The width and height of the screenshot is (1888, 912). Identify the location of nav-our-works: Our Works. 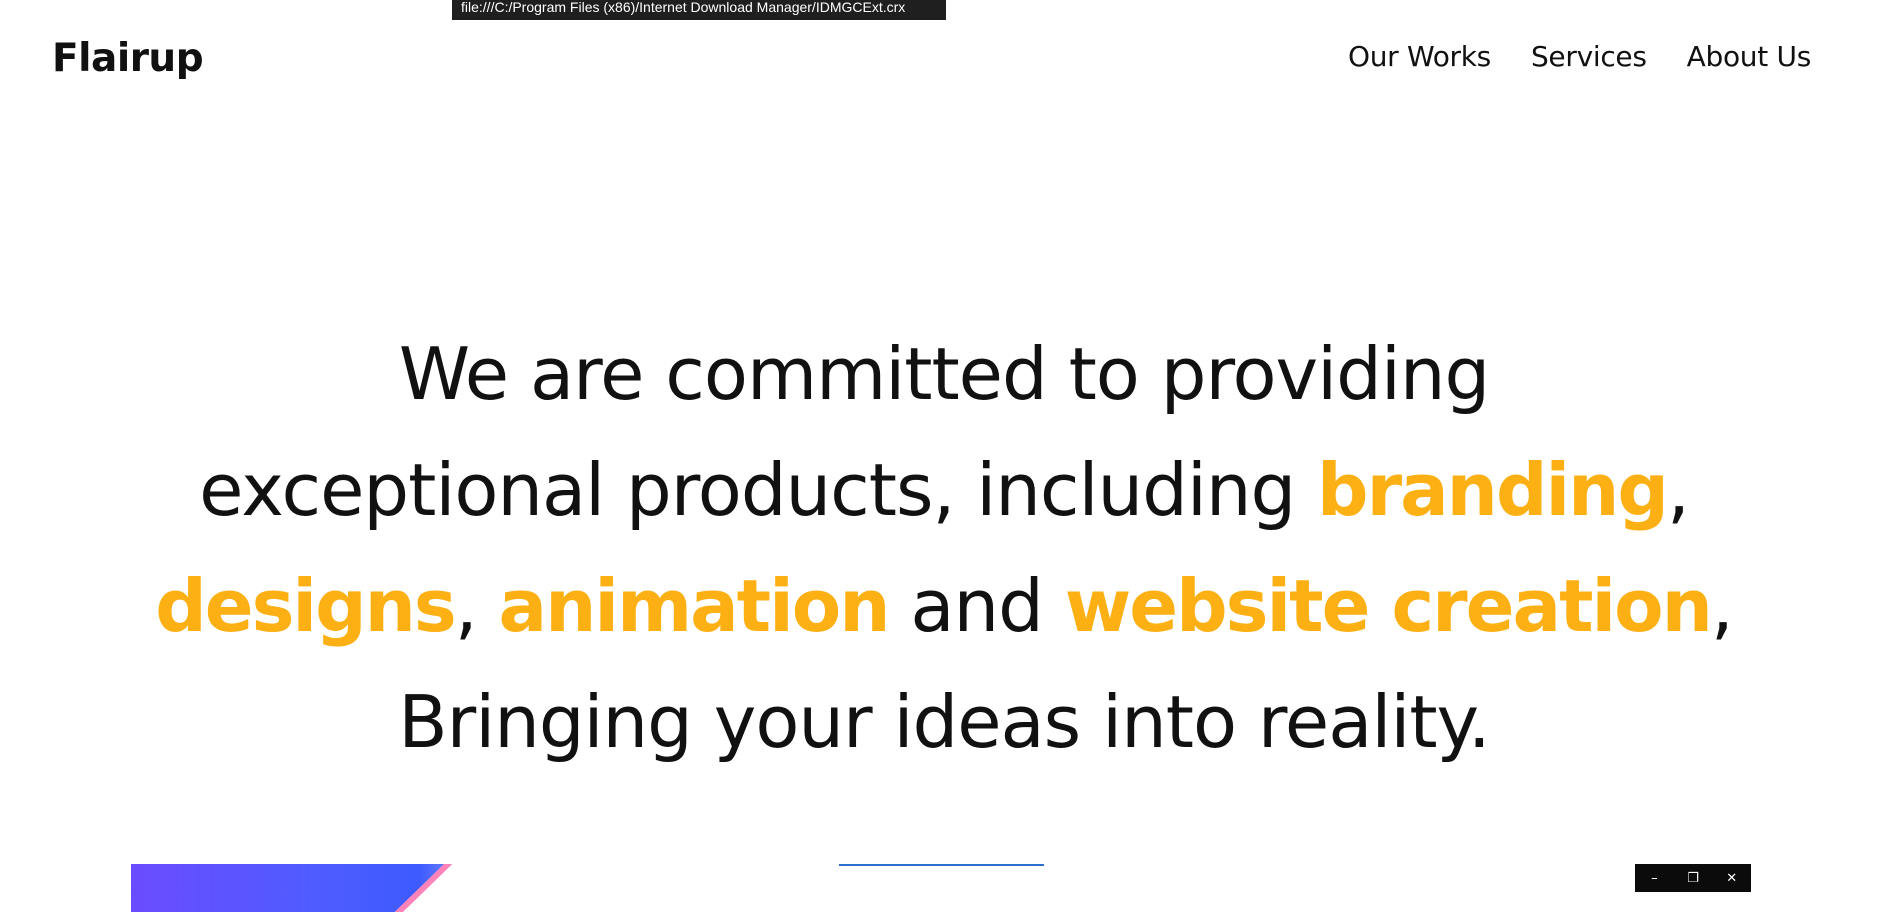
(1419, 56).